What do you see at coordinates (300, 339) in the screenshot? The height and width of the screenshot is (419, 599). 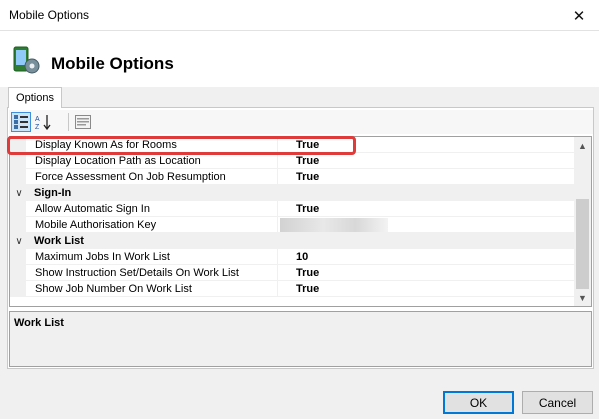 I see `description-panel: Work List` at bounding box center [300, 339].